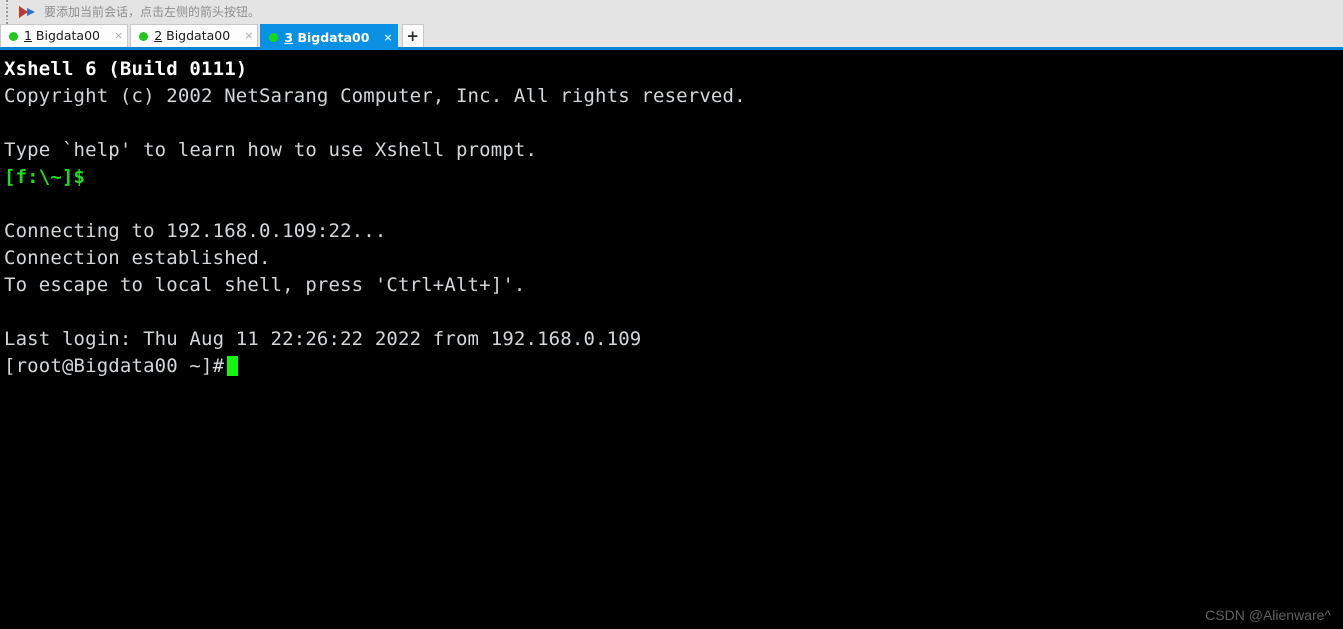  I want to click on tab-label: 1 Bigdata00, so click(62, 36).